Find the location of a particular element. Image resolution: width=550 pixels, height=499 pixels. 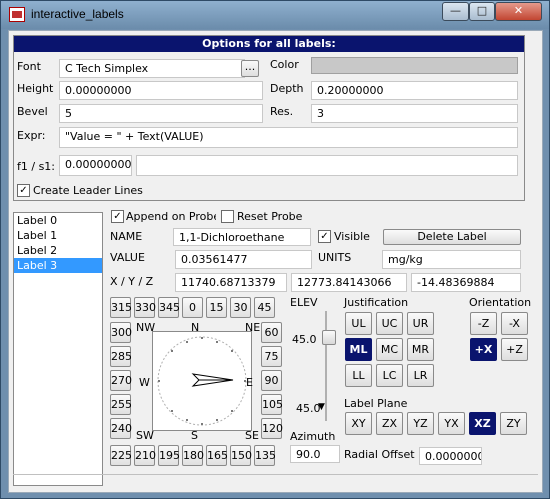

justify-ul-button: UL is located at coordinates (358, 323).